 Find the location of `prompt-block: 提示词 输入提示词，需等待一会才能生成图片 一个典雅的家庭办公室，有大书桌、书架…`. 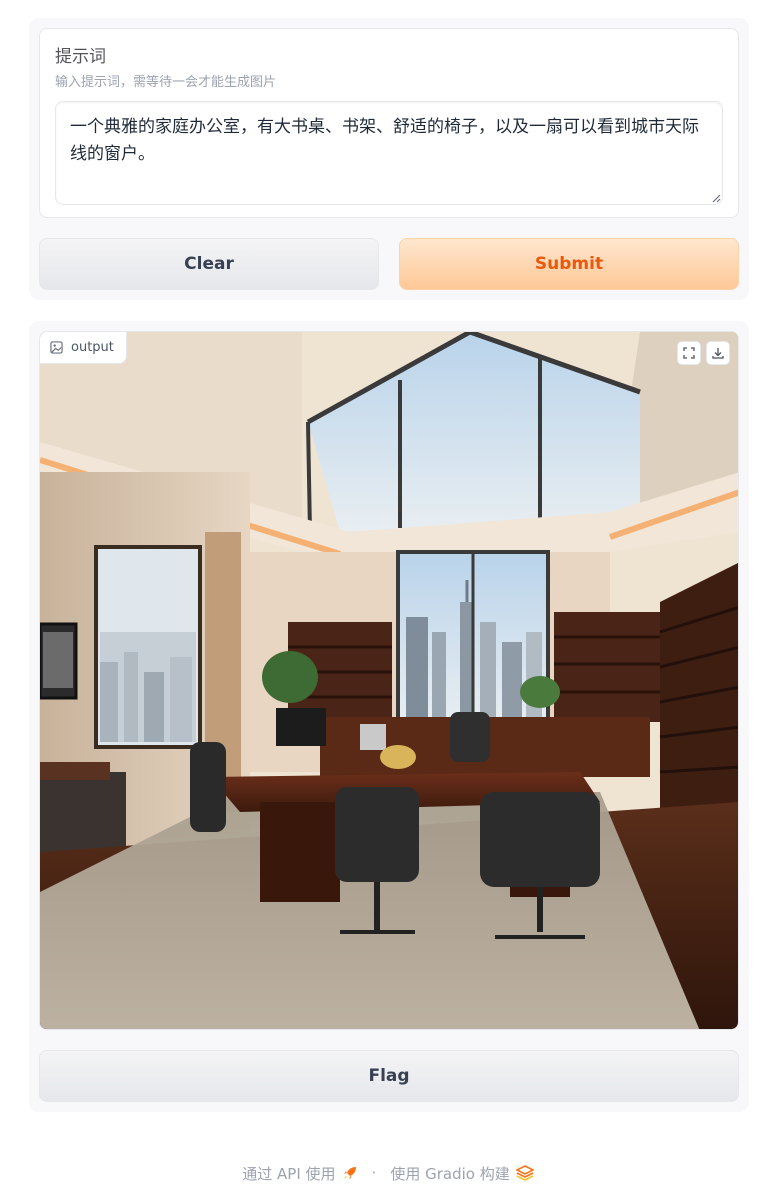

prompt-block: 提示词 输入提示词，需等待一会才能生成图片 一个典雅的家庭办公室，有大书桌、书架… is located at coordinates (389, 123).